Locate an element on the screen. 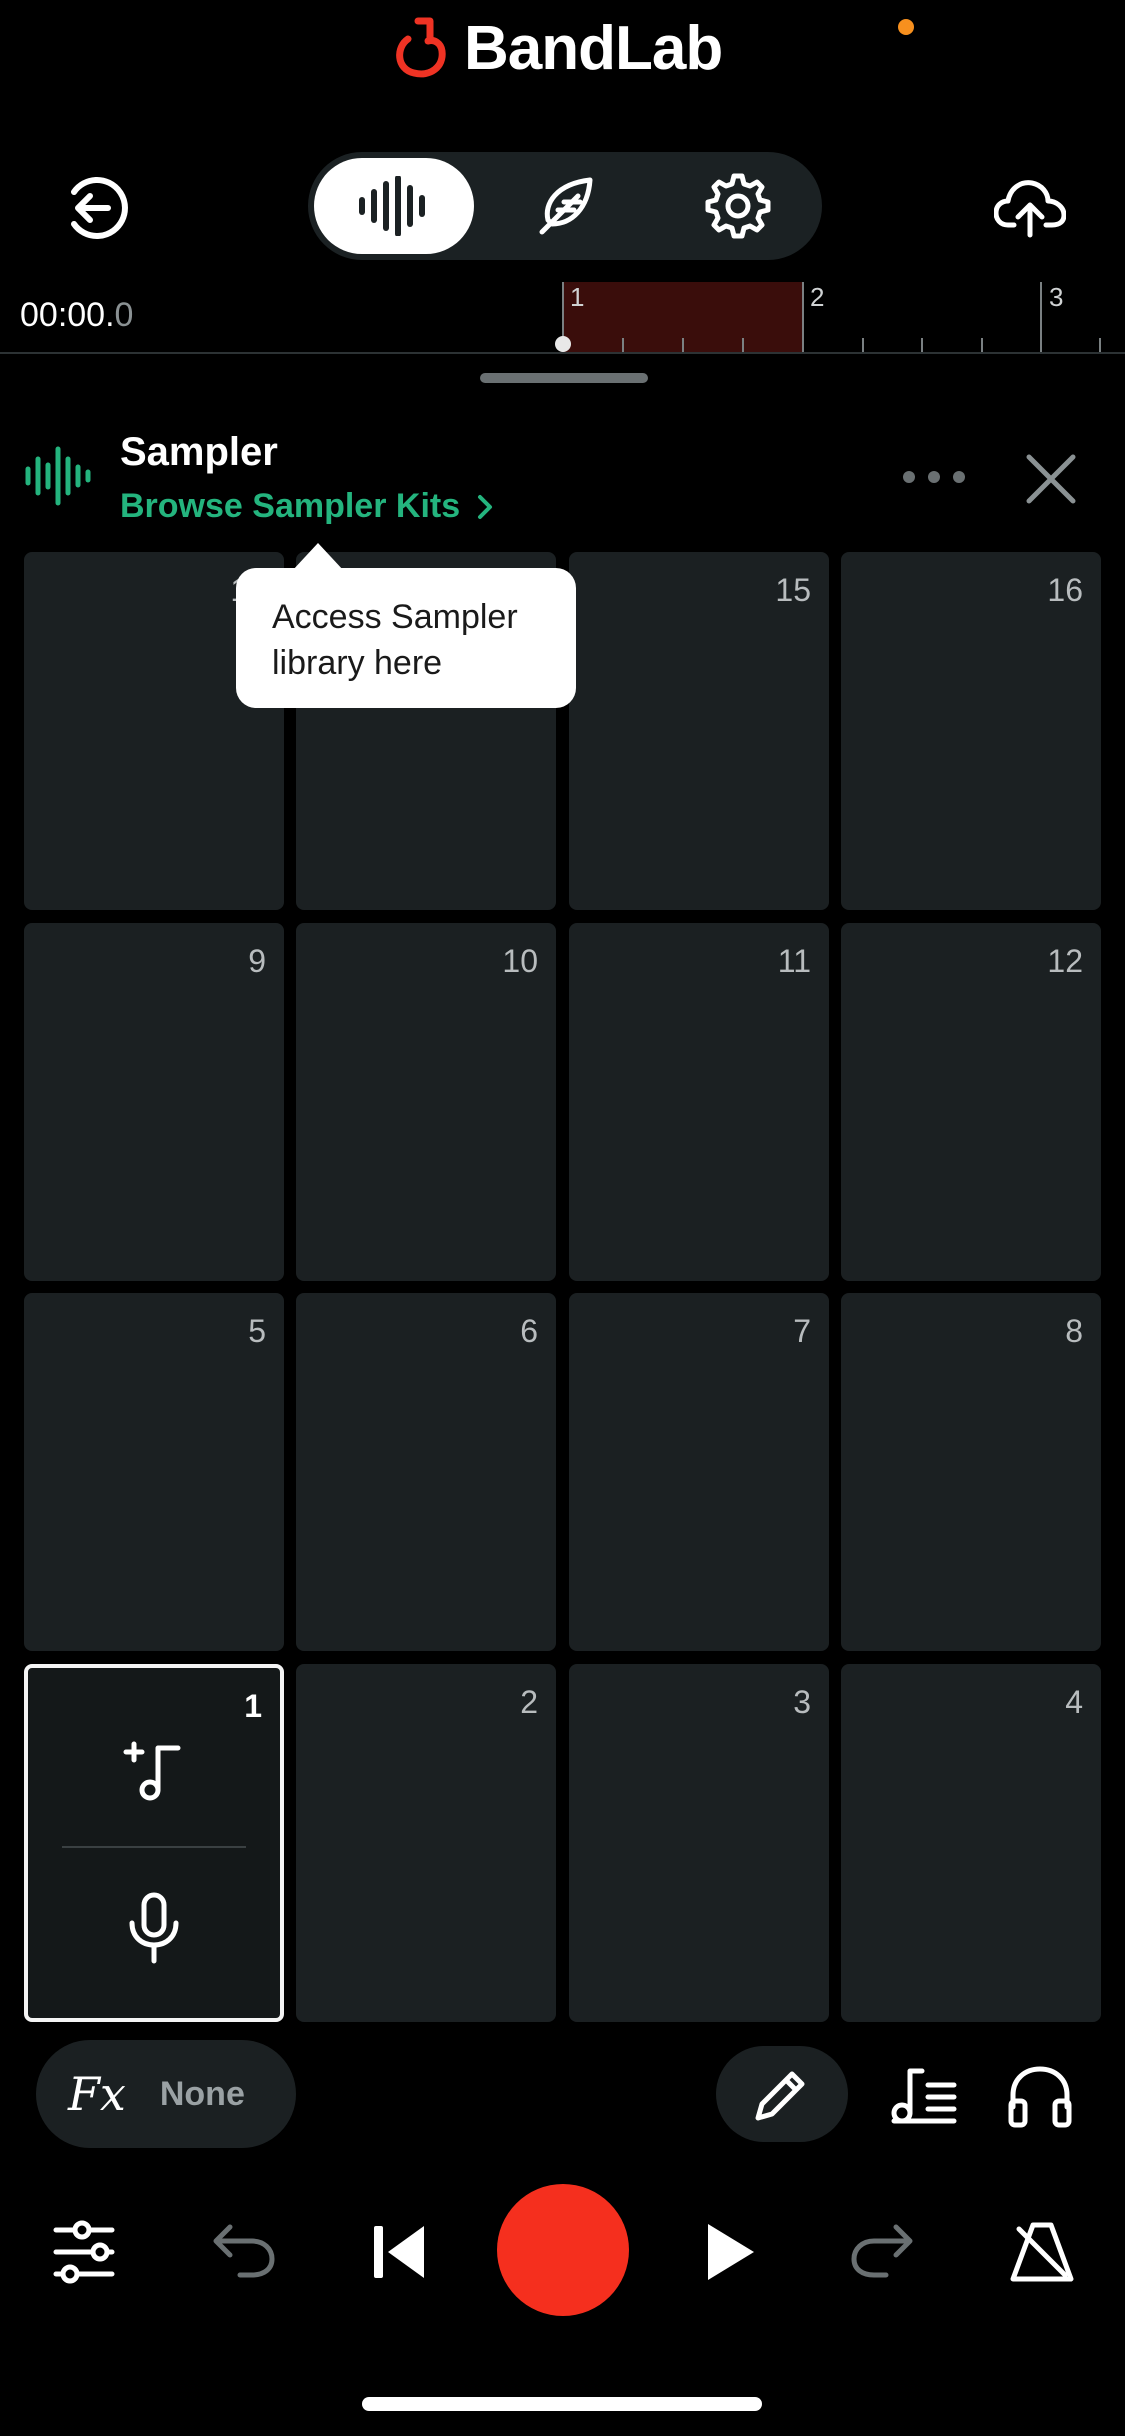 Image resolution: width=1125 pixels, height=2436 pixels. bar-number: 2 is located at coordinates (817, 297).